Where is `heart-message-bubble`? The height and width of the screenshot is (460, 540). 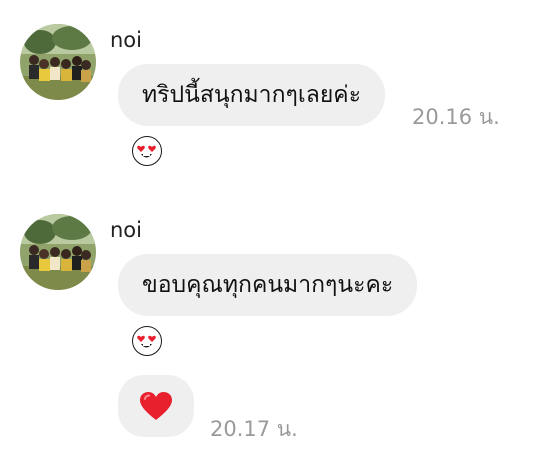 heart-message-bubble is located at coordinates (156, 406).